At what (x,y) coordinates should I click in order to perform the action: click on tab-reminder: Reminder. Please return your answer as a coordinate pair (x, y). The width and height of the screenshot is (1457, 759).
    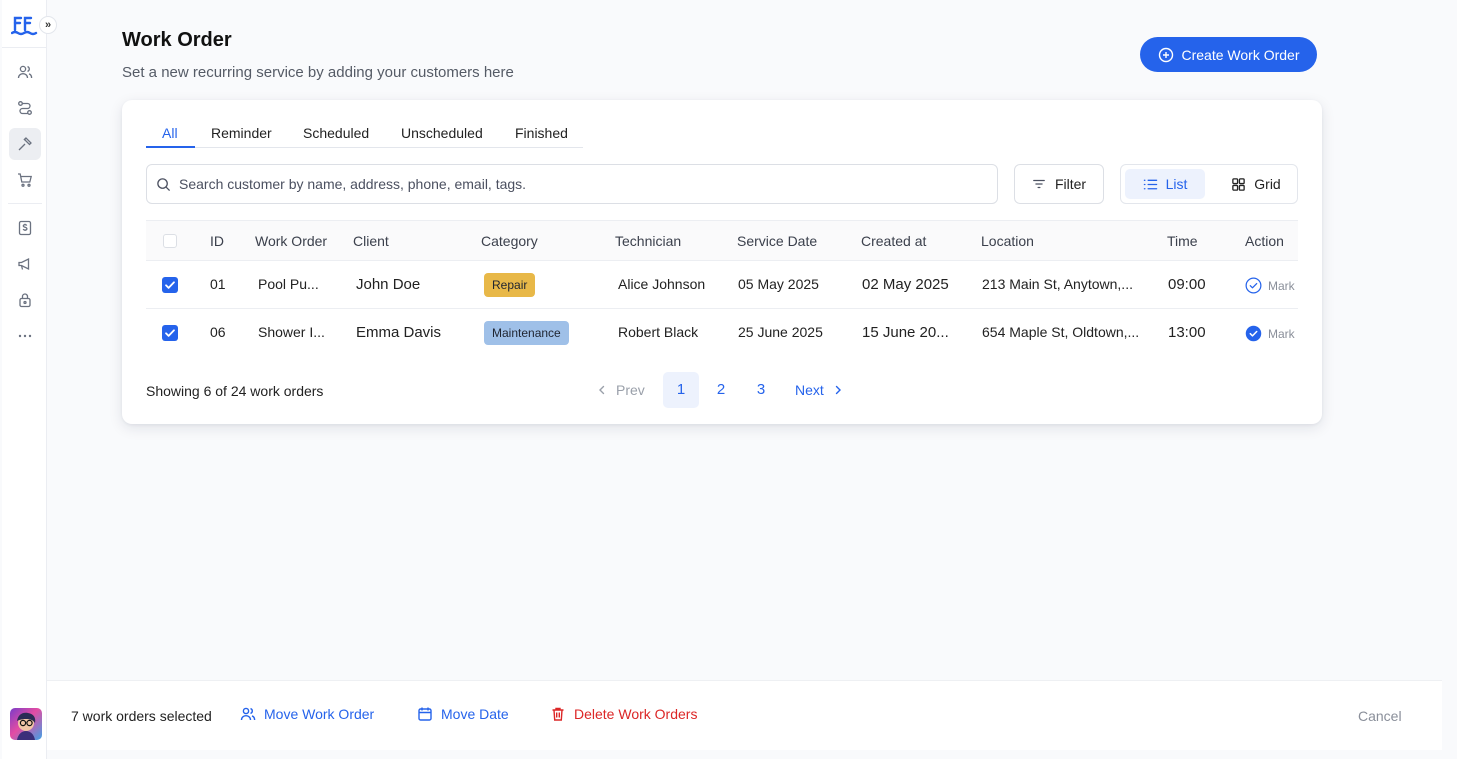
    Looking at the image, I should click on (241, 133).